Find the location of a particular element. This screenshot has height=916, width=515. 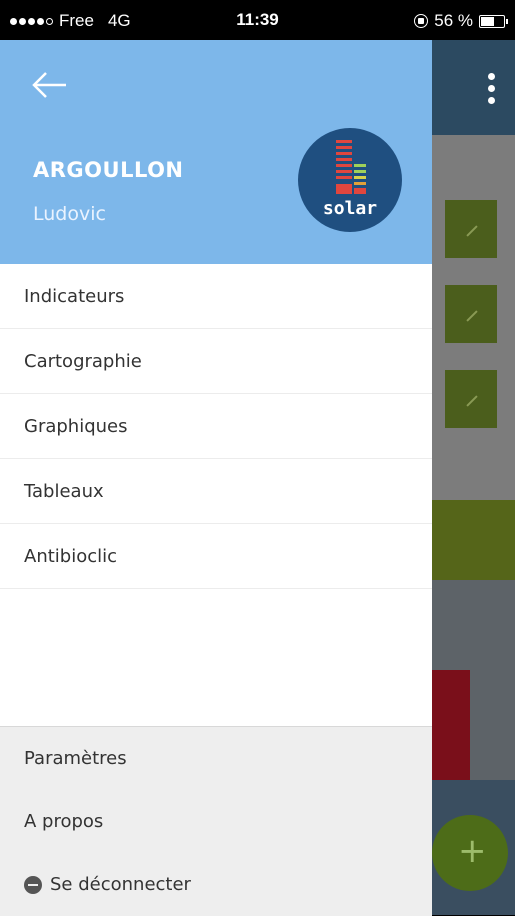

menu-item-label: Antibioclic is located at coordinates (71, 556).